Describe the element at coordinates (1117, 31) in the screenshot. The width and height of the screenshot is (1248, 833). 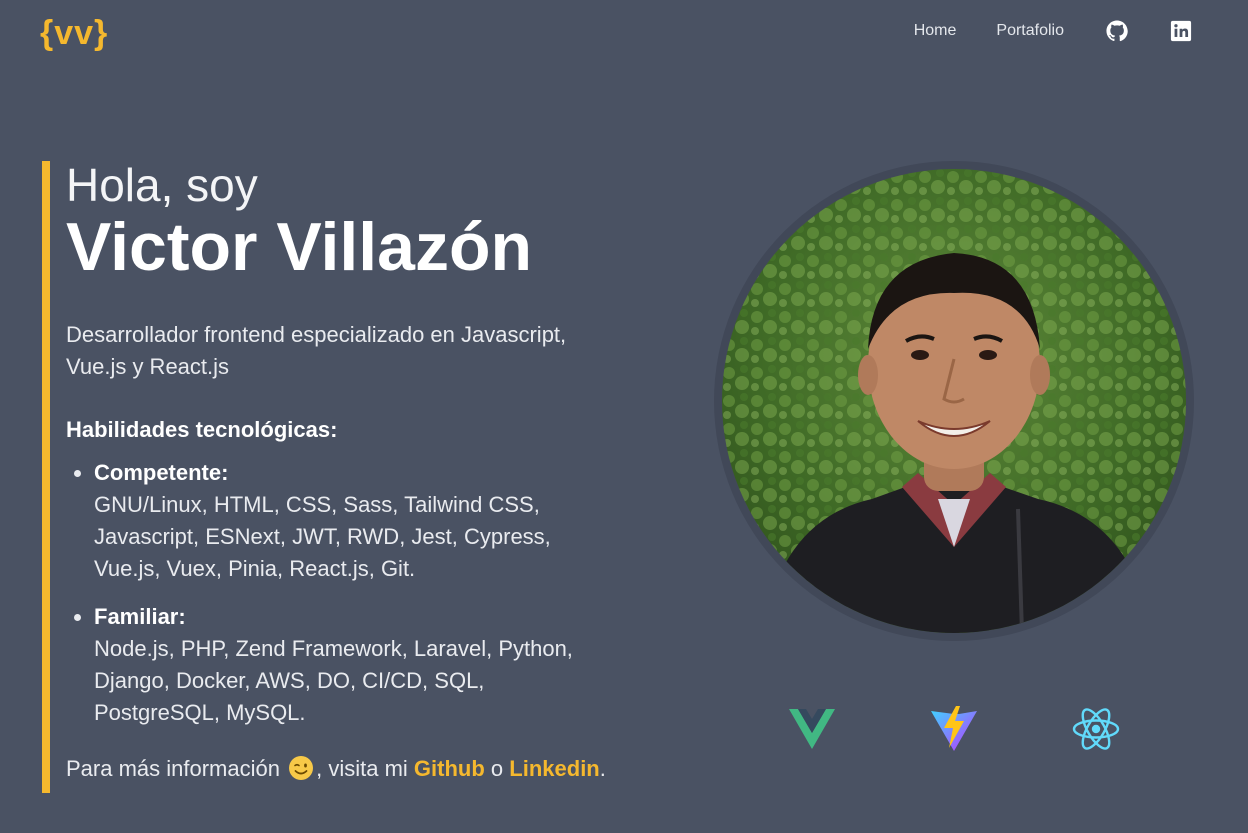
I see `github-icon` at that location.